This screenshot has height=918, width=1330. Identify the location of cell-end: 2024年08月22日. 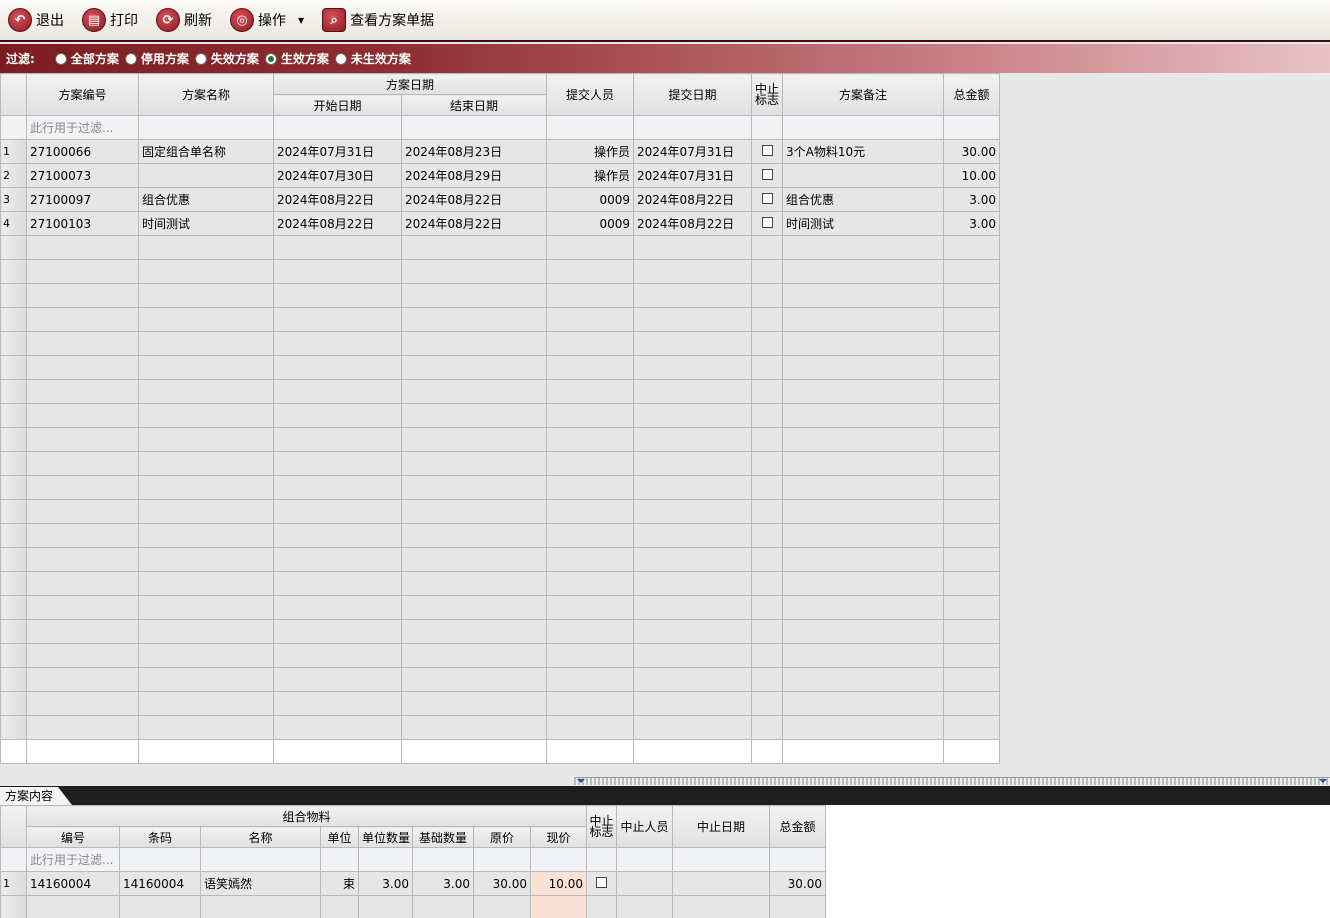
(474, 223).